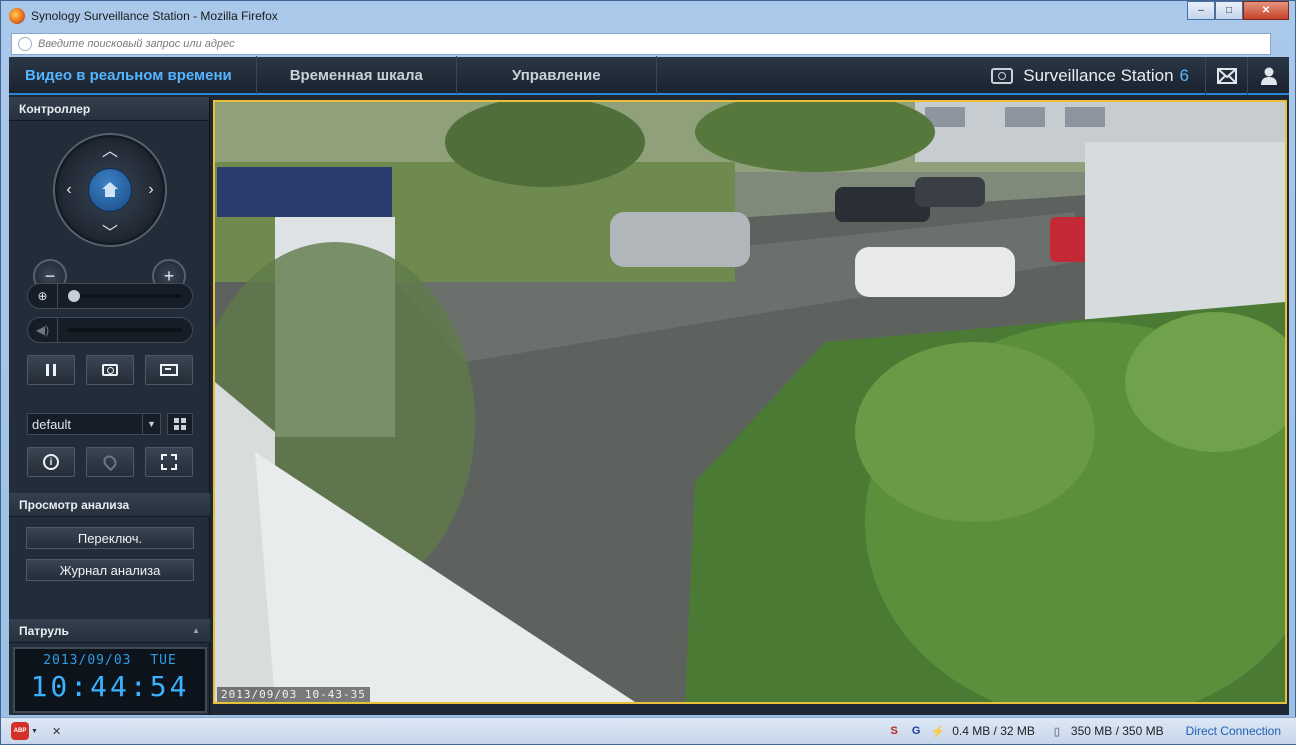 This screenshot has width=1296, height=745. I want to click on video-timestamp: 2013/09/03 10-43-35, so click(293, 694).